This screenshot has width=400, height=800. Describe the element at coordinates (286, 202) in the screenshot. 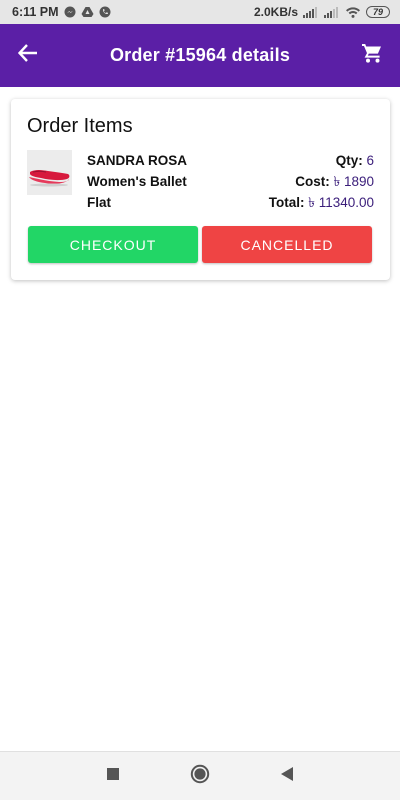

I see `total-label: Total:` at that location.